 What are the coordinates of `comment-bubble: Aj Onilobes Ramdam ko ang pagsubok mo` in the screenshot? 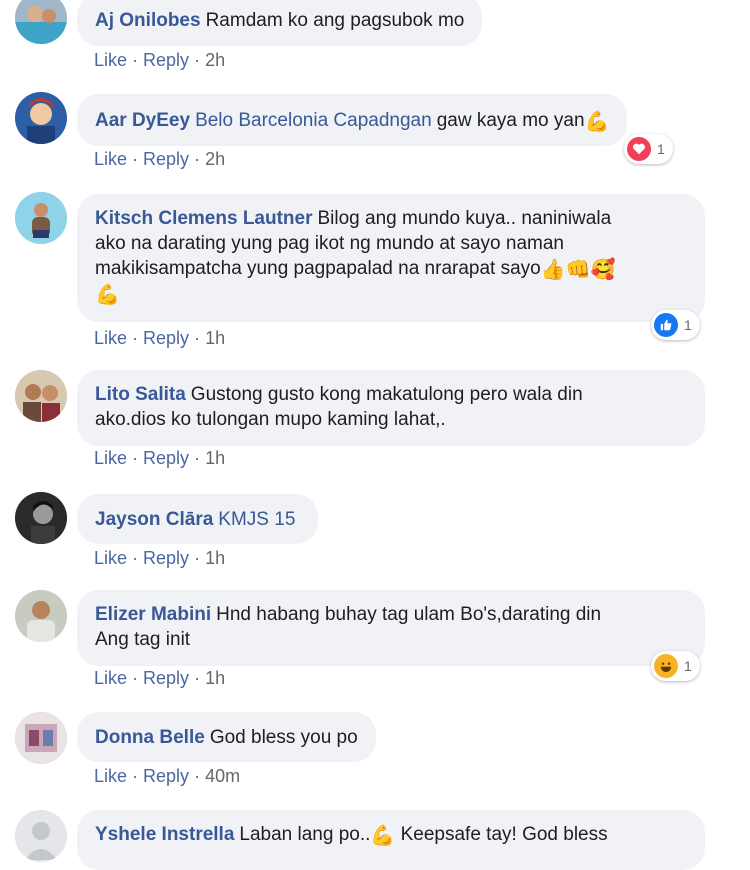 It's located at (280, 23).